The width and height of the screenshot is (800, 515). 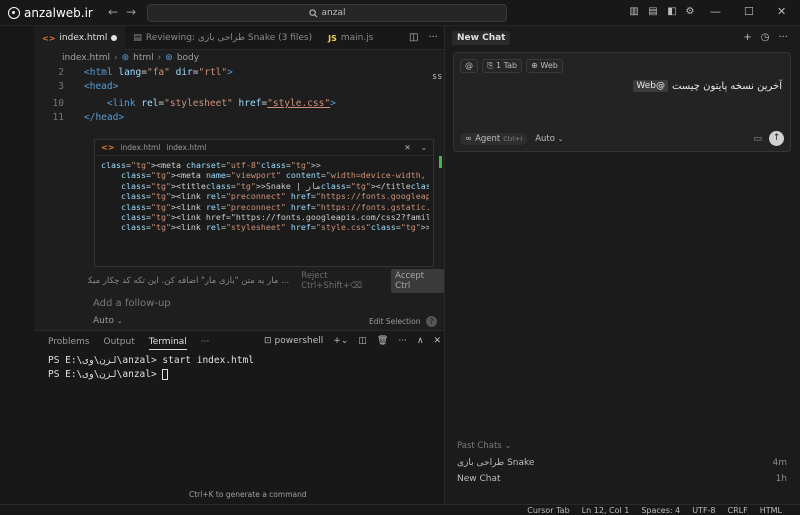 I want to click on new-chat-icon: +, so click(x=747, y=37).